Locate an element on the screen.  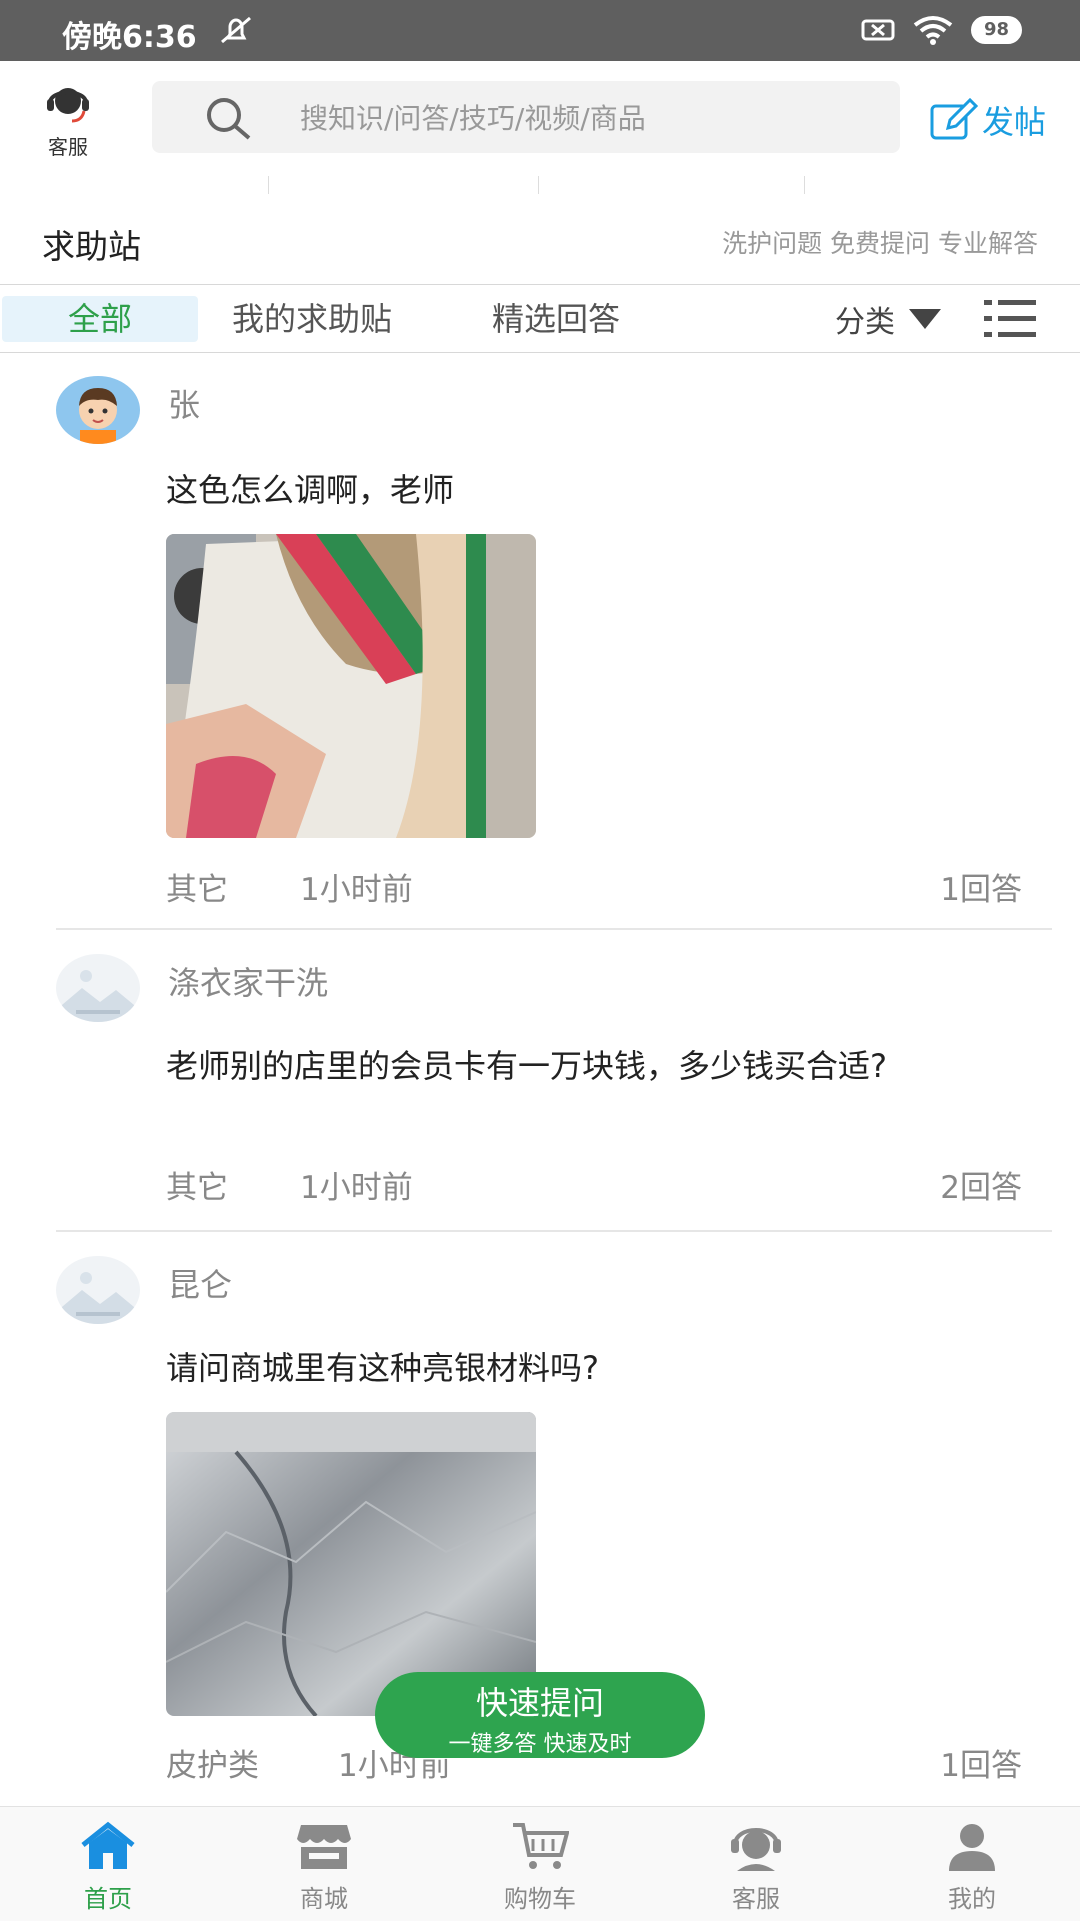
post-text: 这色怎么调啊，老师 is located at coordinates (310, 490).